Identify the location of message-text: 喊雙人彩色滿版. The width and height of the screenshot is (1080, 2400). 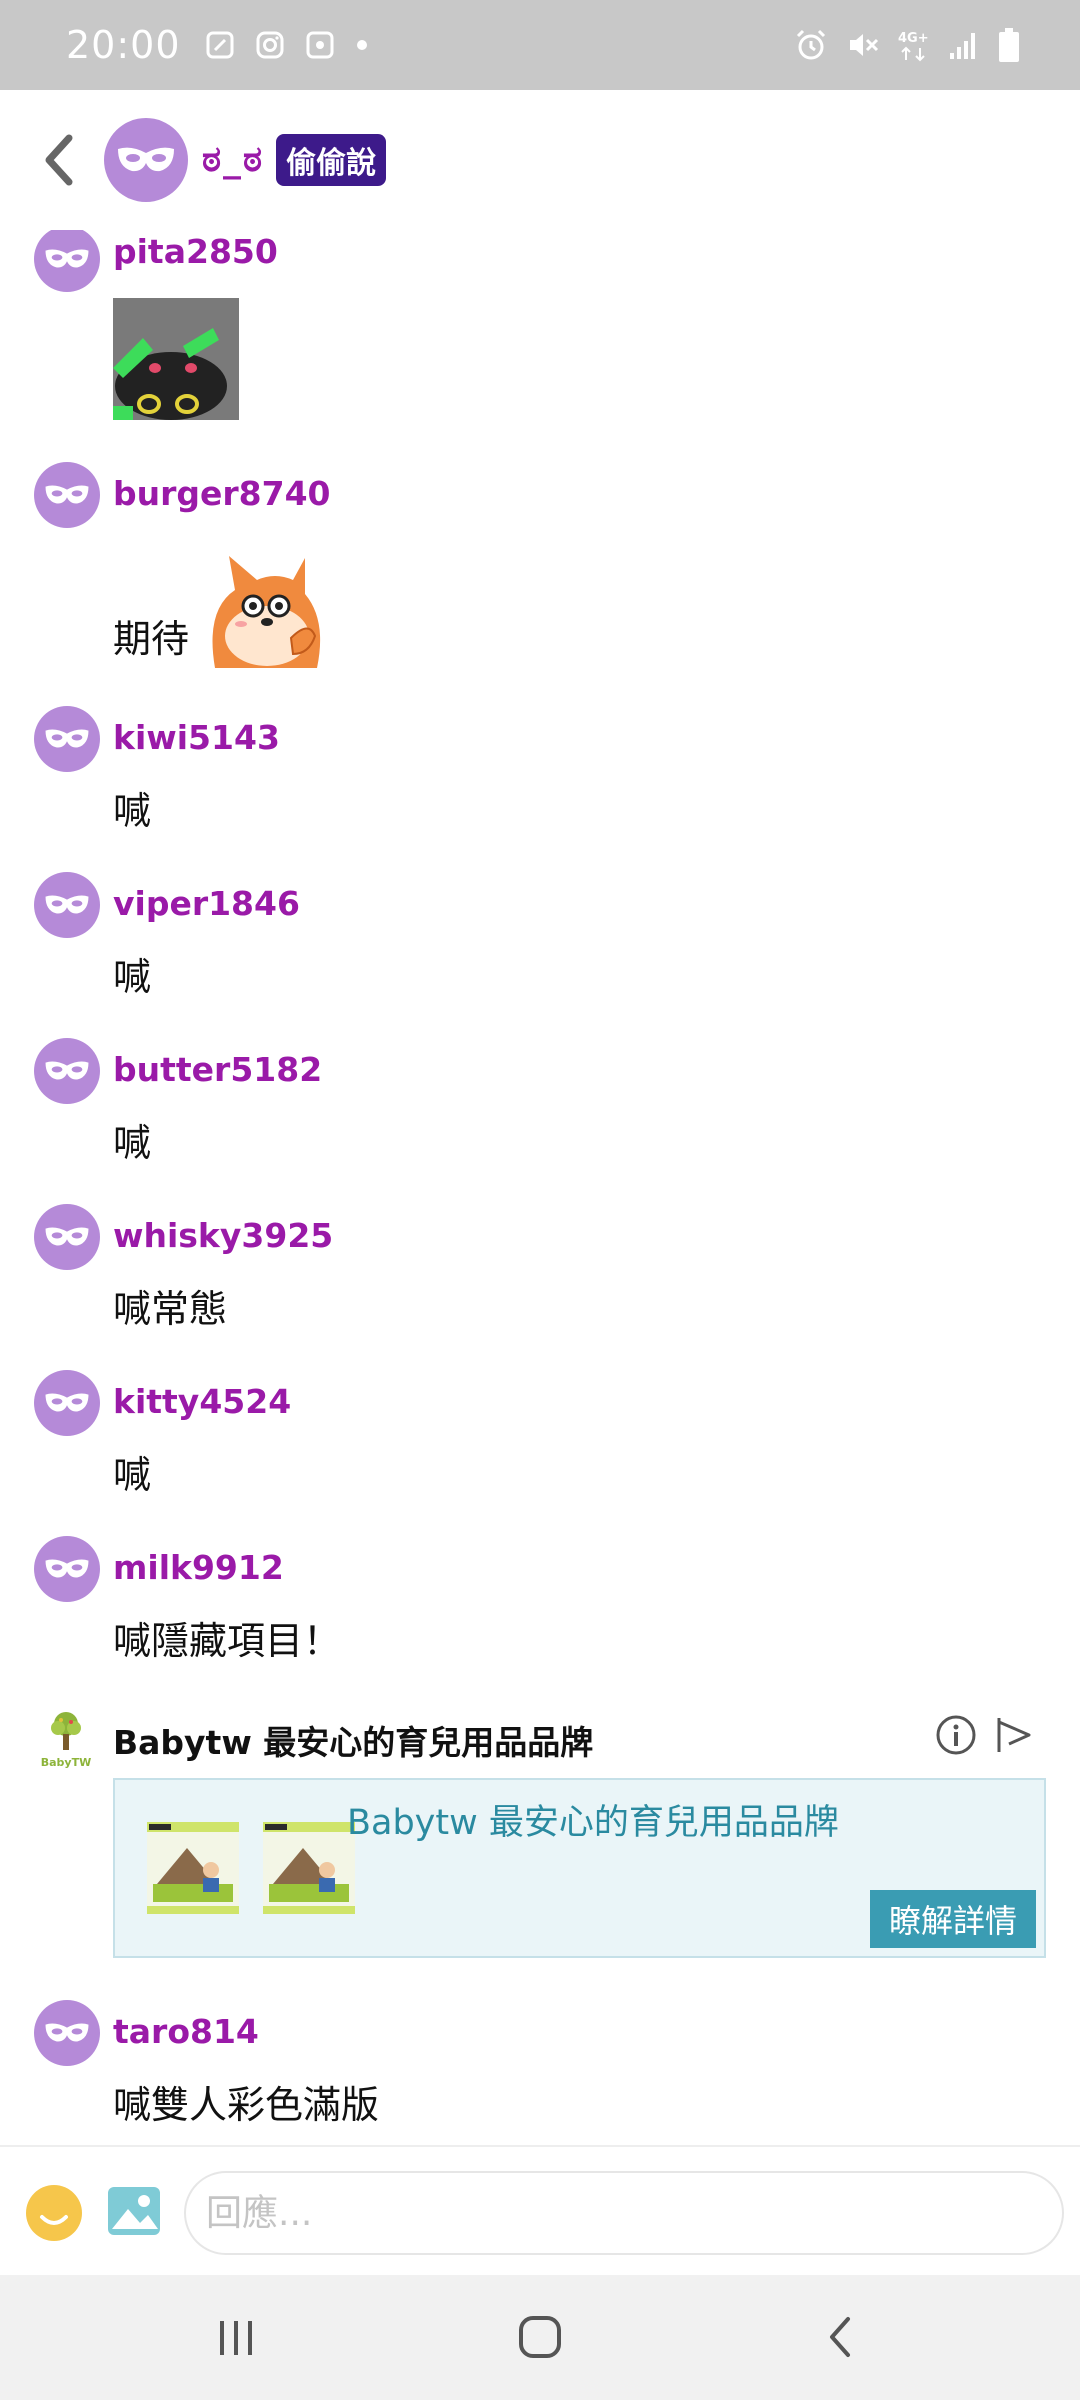
(246, 2105).